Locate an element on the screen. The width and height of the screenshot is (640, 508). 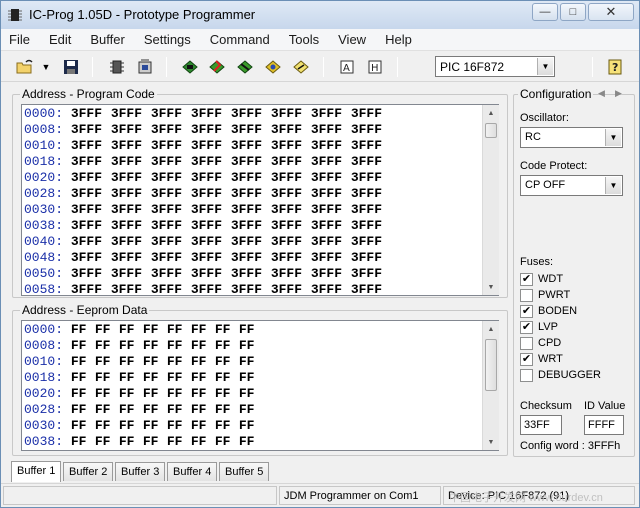
assembler-button: H is located at coordinates (376, 67).